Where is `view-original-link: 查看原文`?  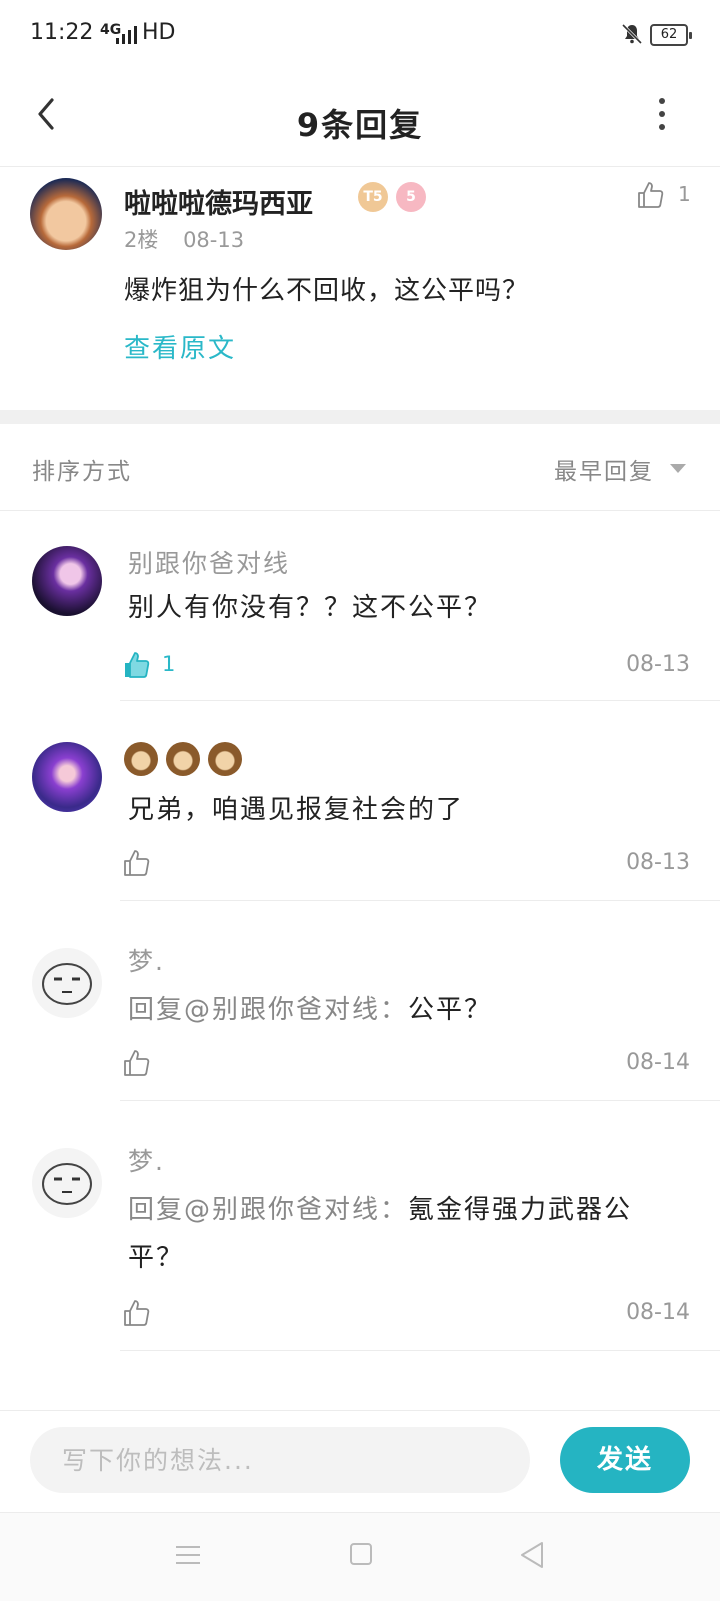 view-original-link: 查看原文 is located at coordinates (180, 346).